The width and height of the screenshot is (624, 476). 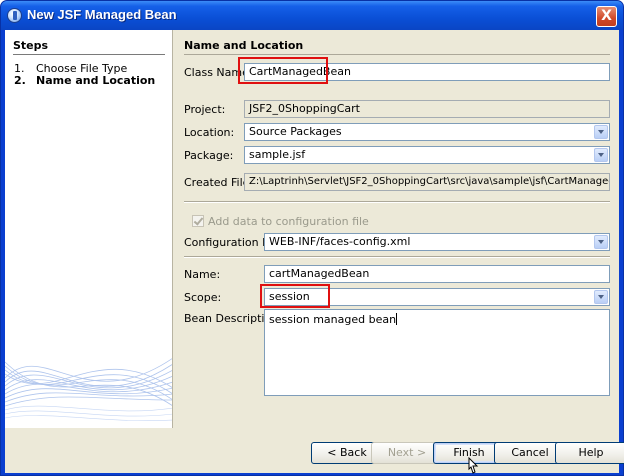 What do you see at coordinates (20, 80) in the screenshot?
I see `step-number: 2.` at bounding box center [20, 80].